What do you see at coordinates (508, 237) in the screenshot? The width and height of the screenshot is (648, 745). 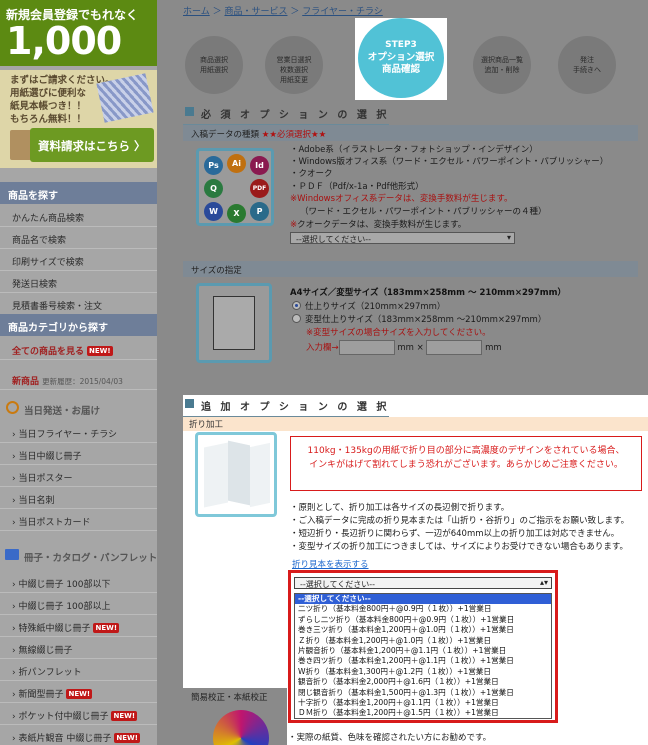 I see `chevron-down-icon: ▾` at bounding box center [508, 237].